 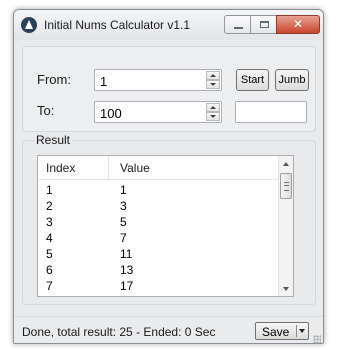 I want to click on scroll-thumb, so click(x=286, y=186).